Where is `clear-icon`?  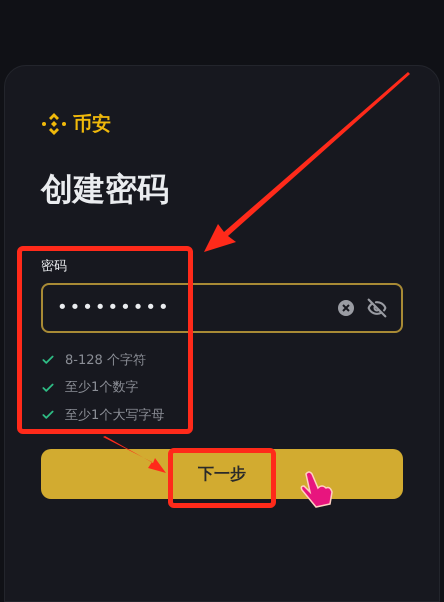
clear-icon is located at coordinates (346, 307).